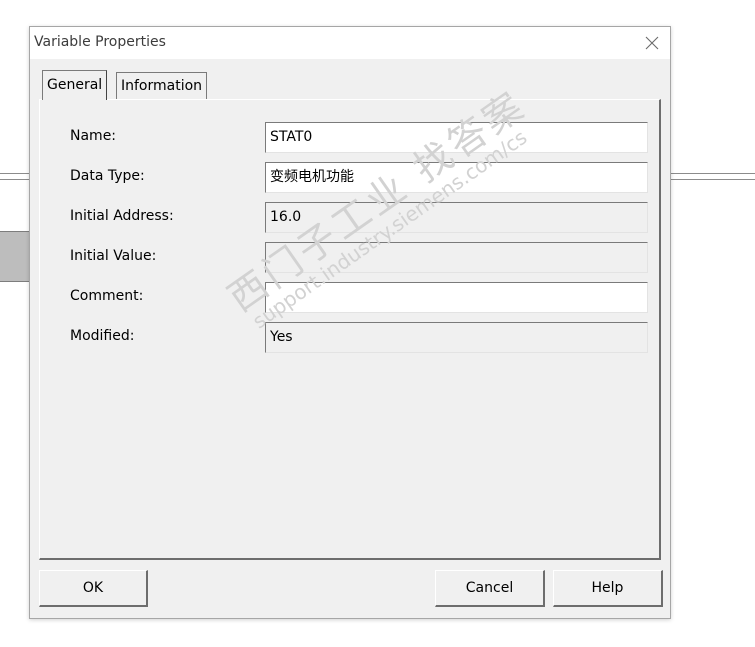 Image resolution: width=755 pixels, height=647 pixels. I want to click on background-panel-fragment, so click(14, 256).